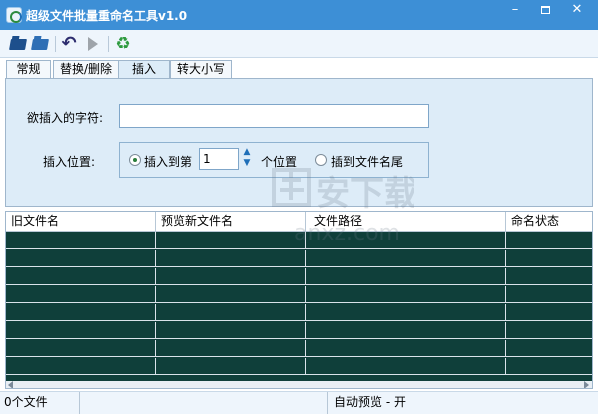  What do you see at coordinates (14, 15) in the screenshot?
I see `app-icon` at bounding box center [14, 15].